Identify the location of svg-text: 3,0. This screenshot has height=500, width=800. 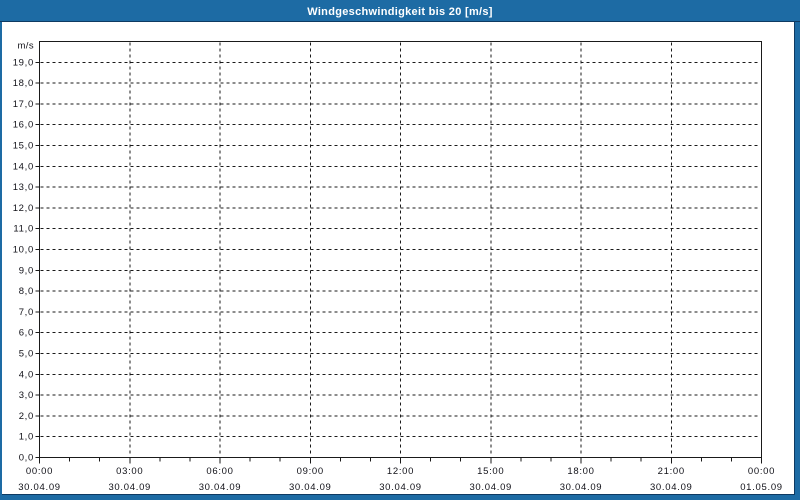
(26, 395).